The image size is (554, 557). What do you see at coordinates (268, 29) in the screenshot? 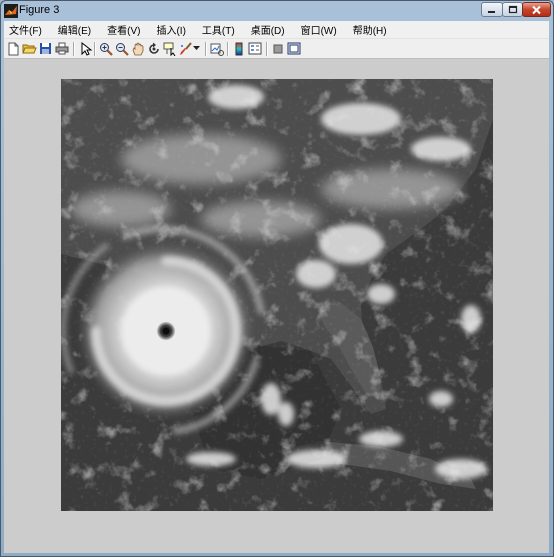
I see `menu-desktop: 桌面(D)` at bounding box center [268, 29].